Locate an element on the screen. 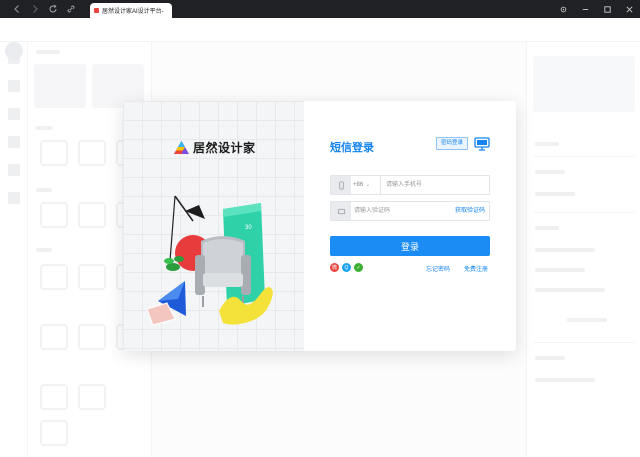 The height and width of the screenshot is (457, 640). forgot-password-link: 忘记密码 is located at coordinates (438, 268).